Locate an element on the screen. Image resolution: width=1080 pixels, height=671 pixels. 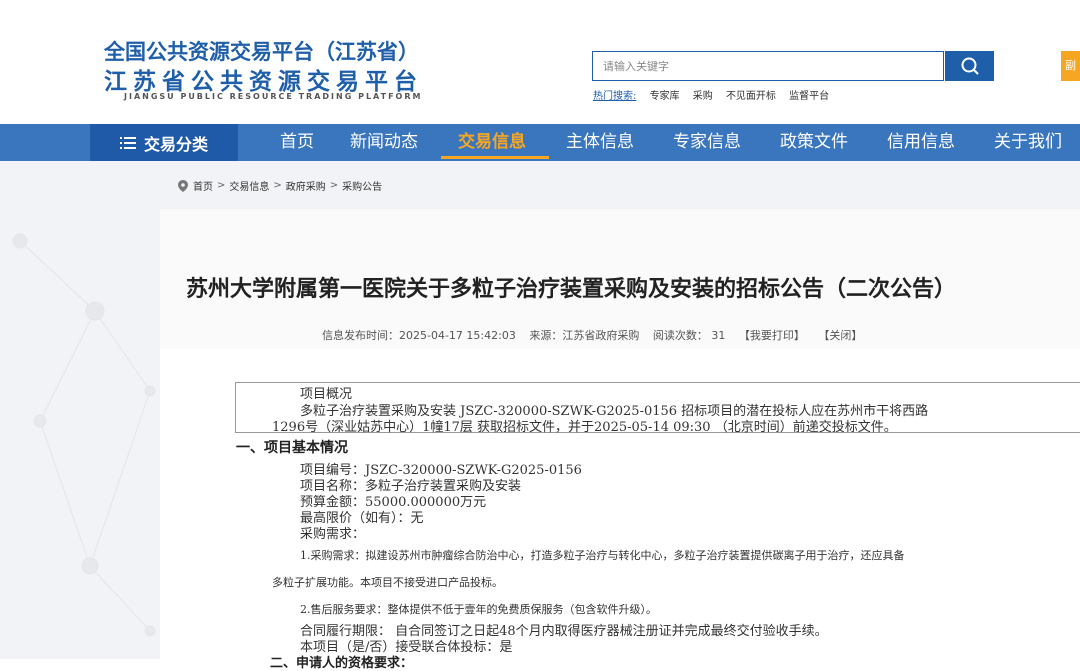
search-icon is located at coordinates (970, 66).